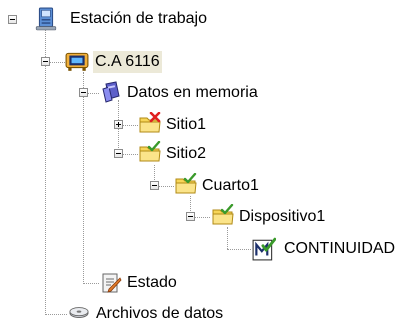  What do you see at coordinates (230, 186) in the screenshot?
I see `tree-item-room1: Cuarto1` at bounding box center [230, 186].